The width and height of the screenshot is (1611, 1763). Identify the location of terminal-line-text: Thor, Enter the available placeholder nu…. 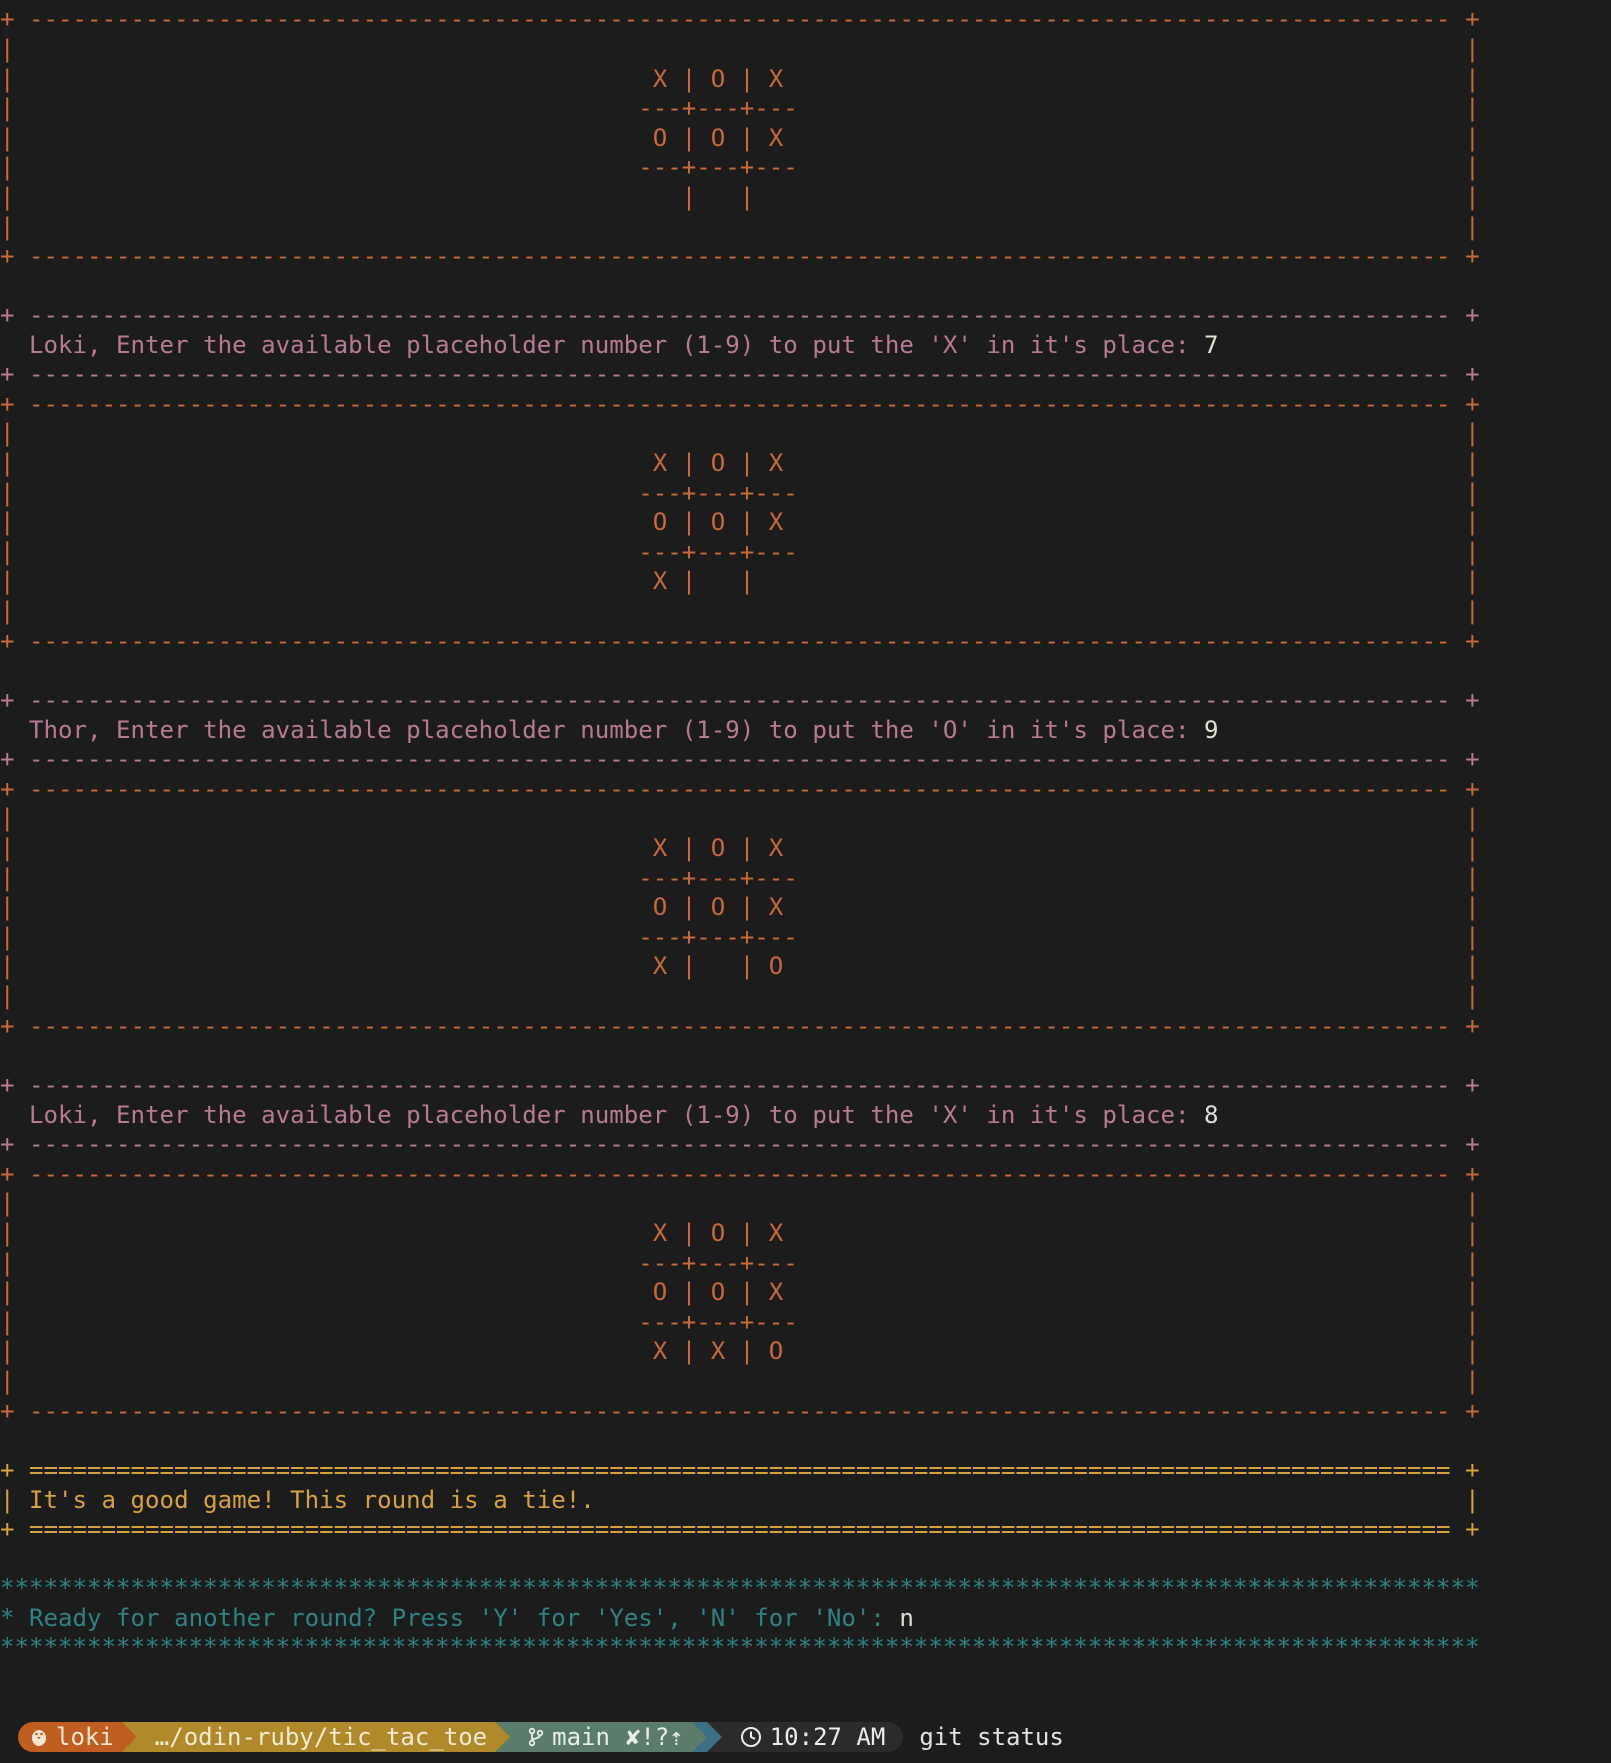
(602, 730).